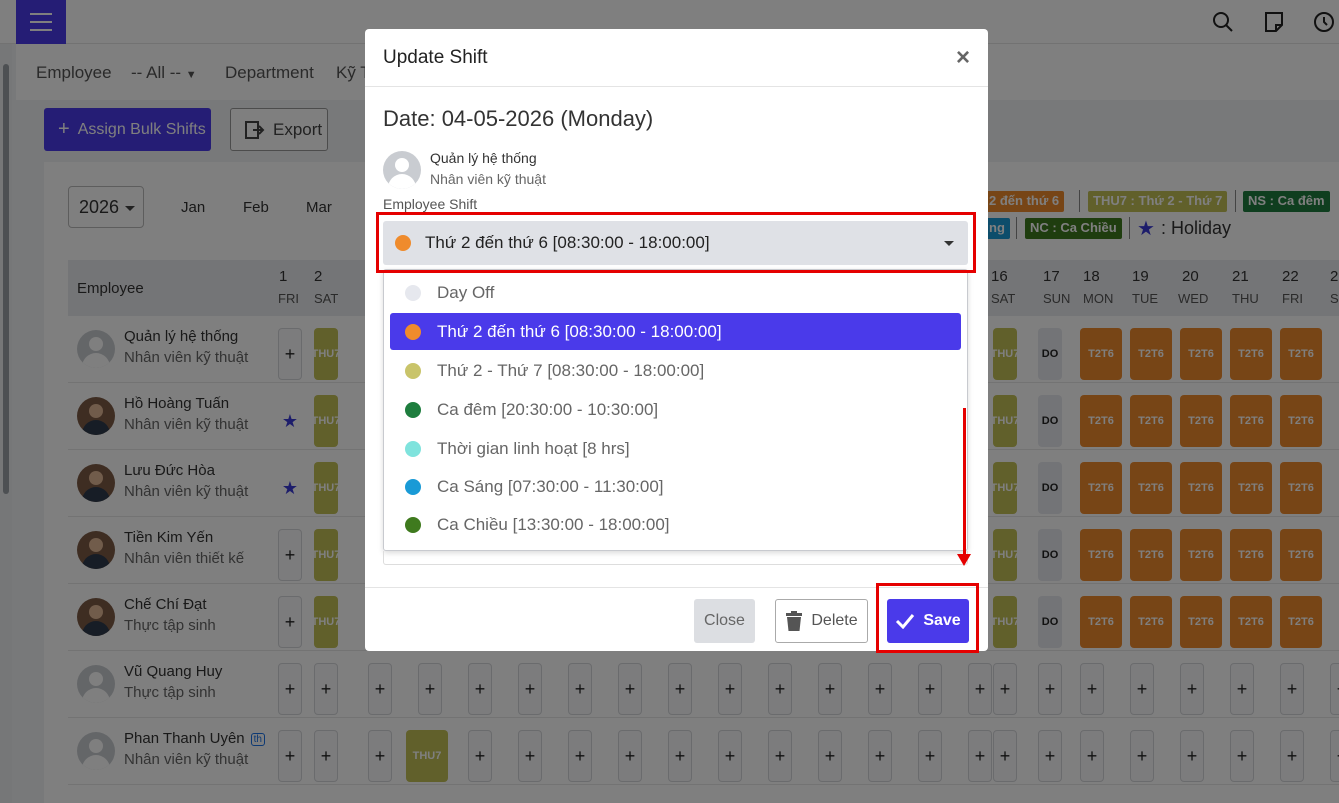  Describe the element at coordinates (964, 487) in the screenshot. I see `annotation-arrow` at that location.